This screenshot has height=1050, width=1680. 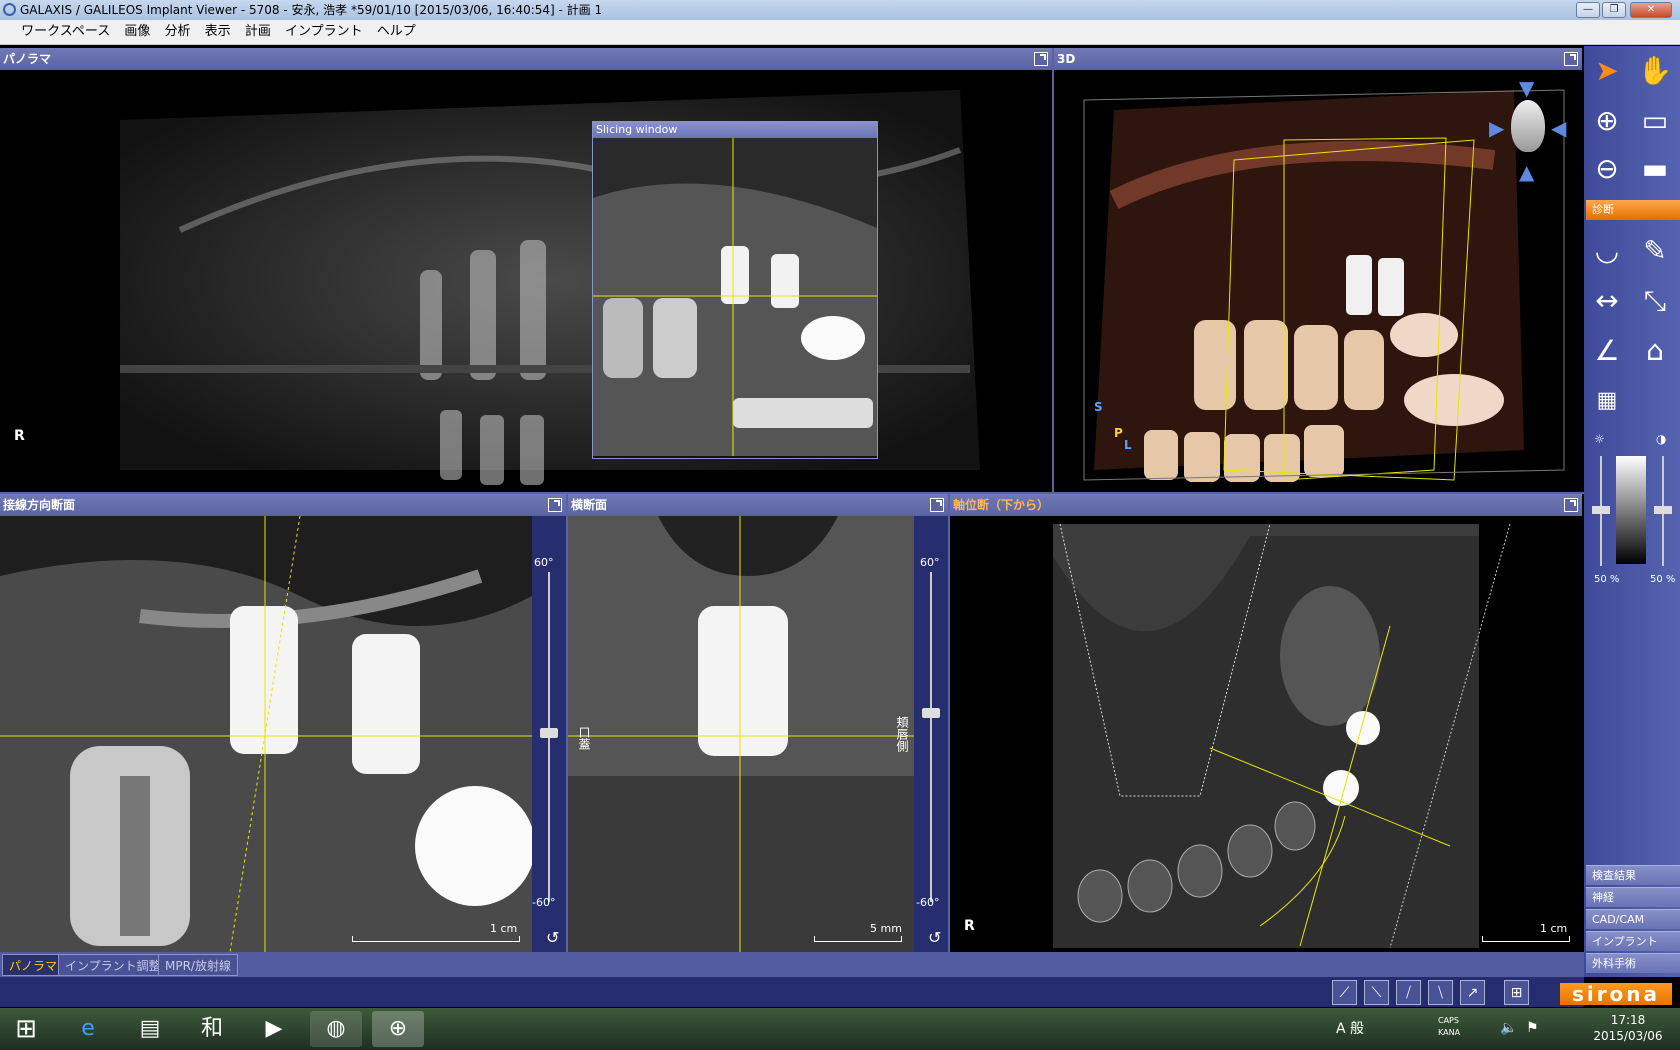 I want to click on nerve-canal-icon: ✎, so click(x=1655, y=251).